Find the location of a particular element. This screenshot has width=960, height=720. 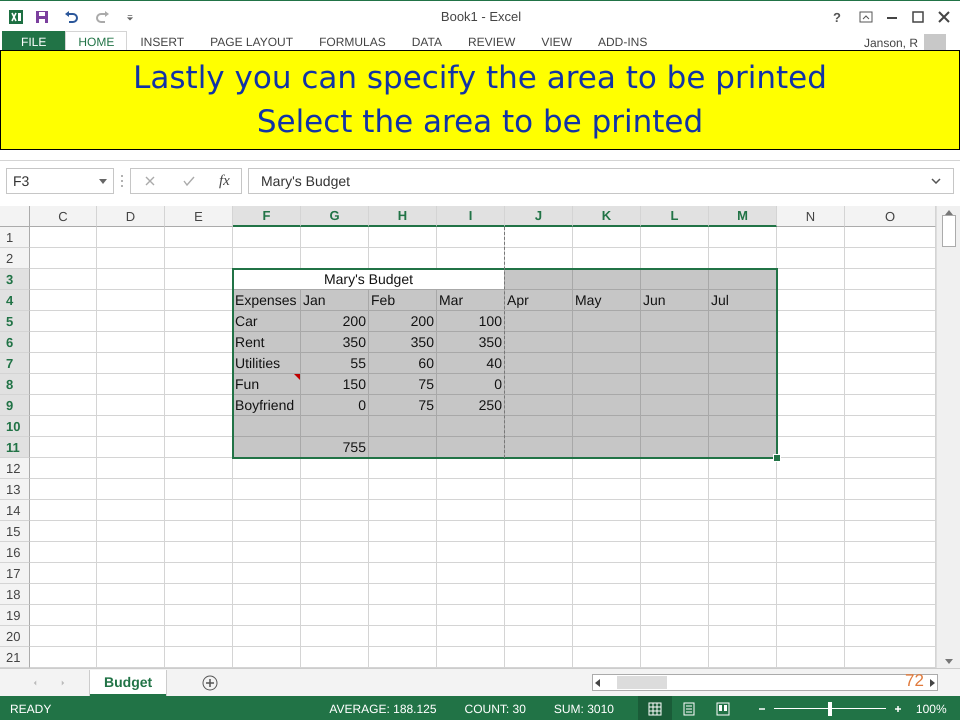

ribbon-display-icon is located at coordinates (866, 16).